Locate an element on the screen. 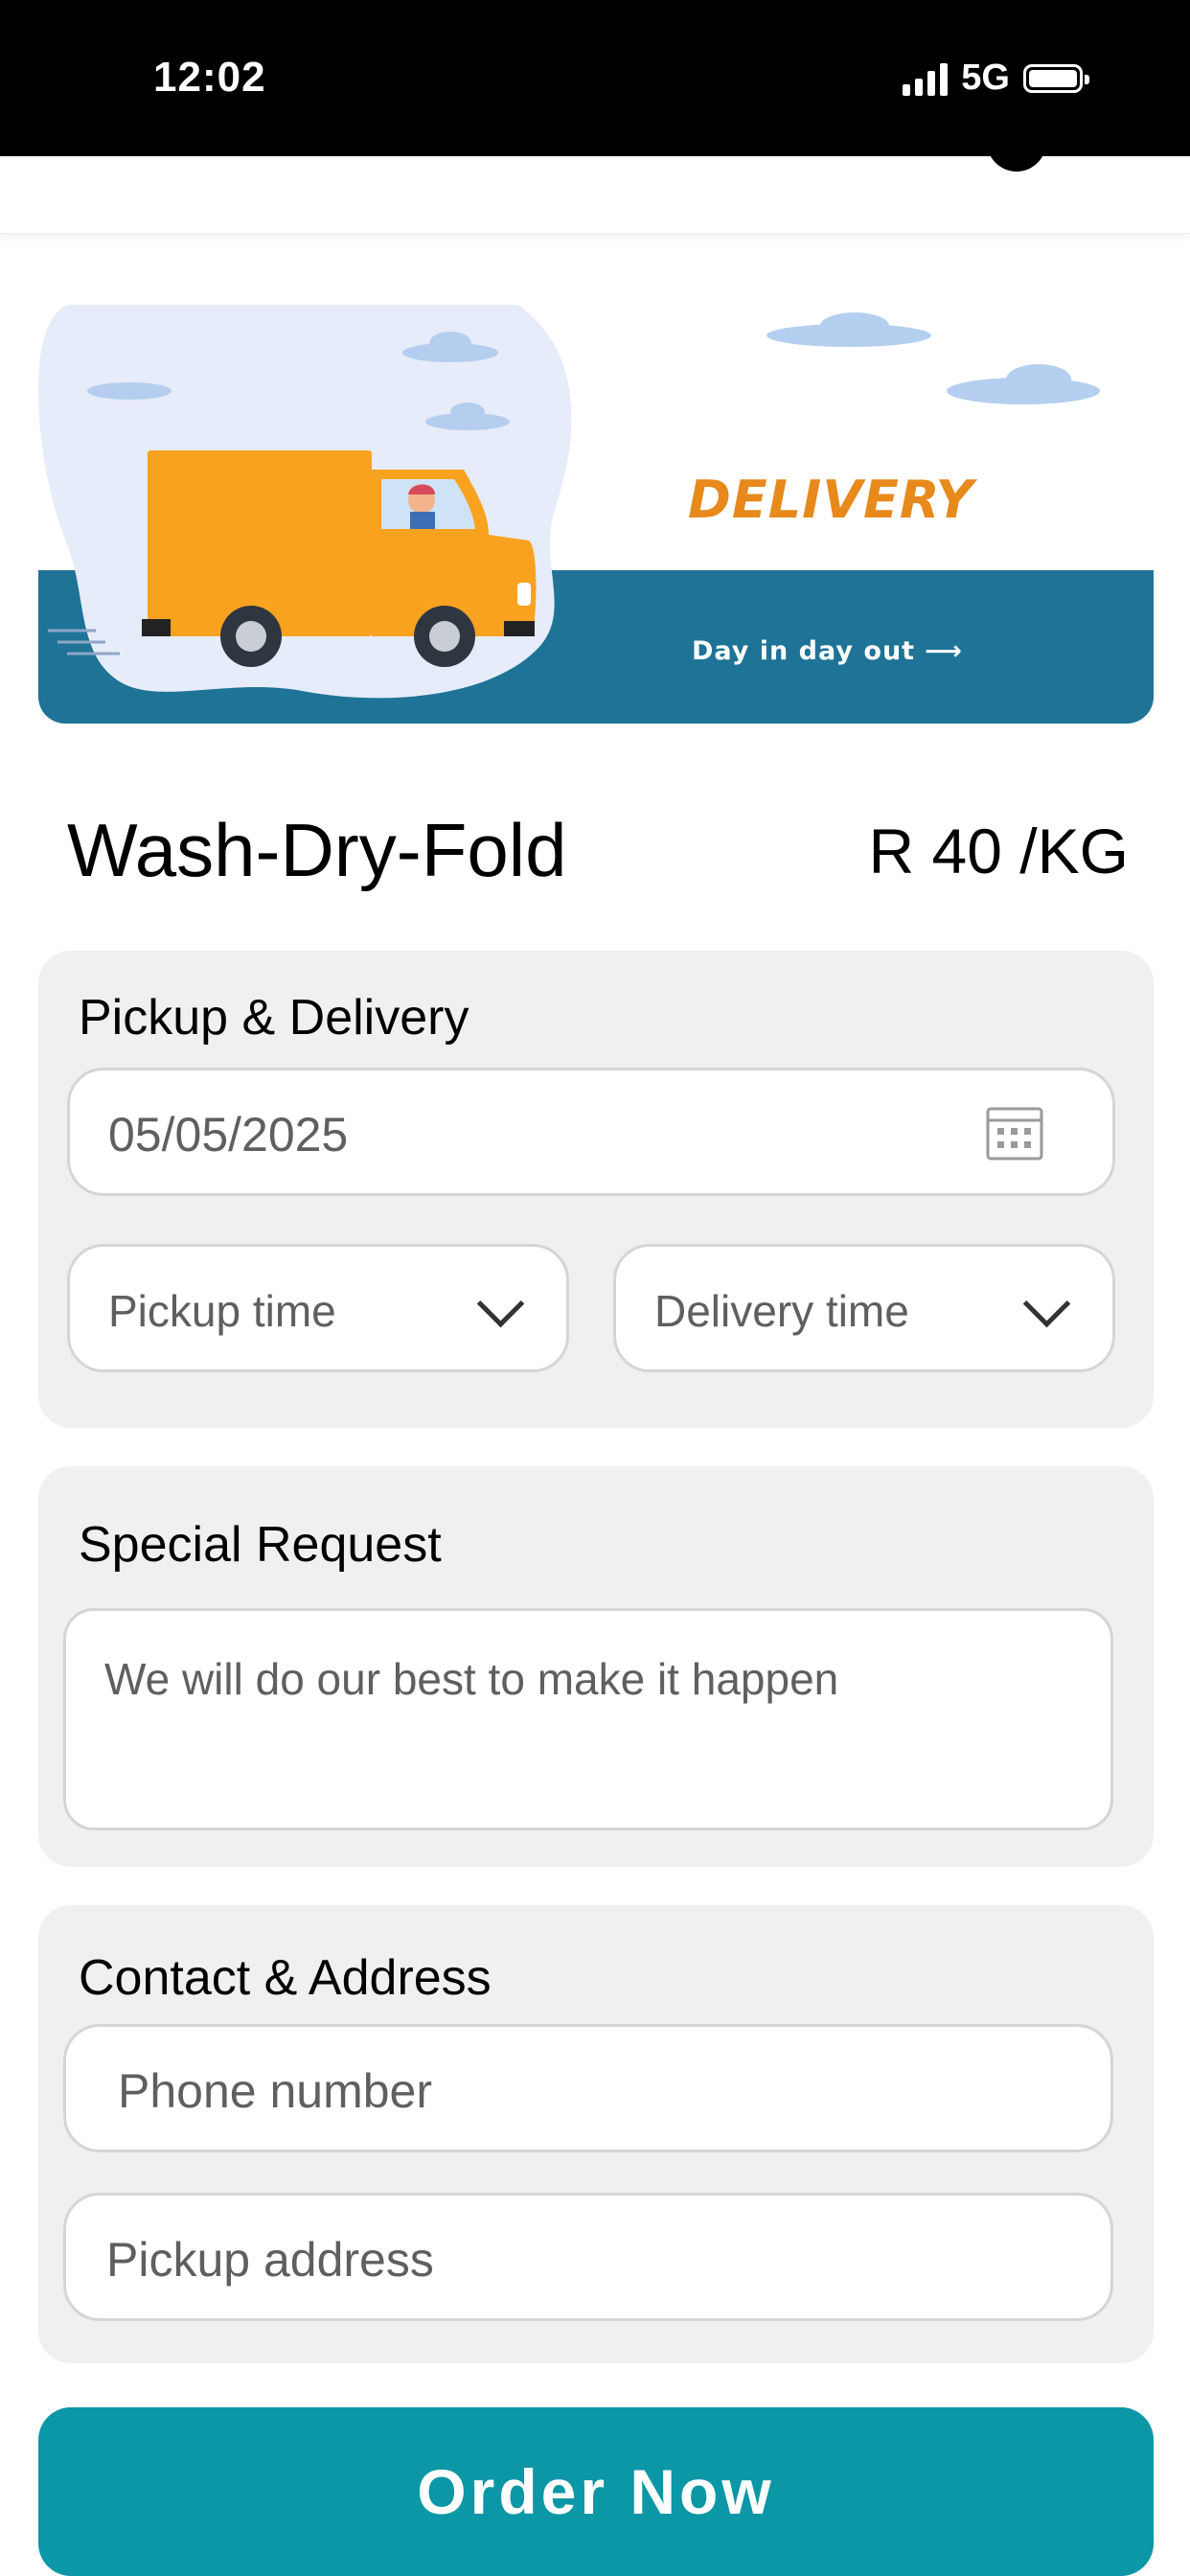 Image resolution: width=1190 pixels, height=2576 pixels. date-field: 05/05/2025 is located at coordinates (591, 1132).